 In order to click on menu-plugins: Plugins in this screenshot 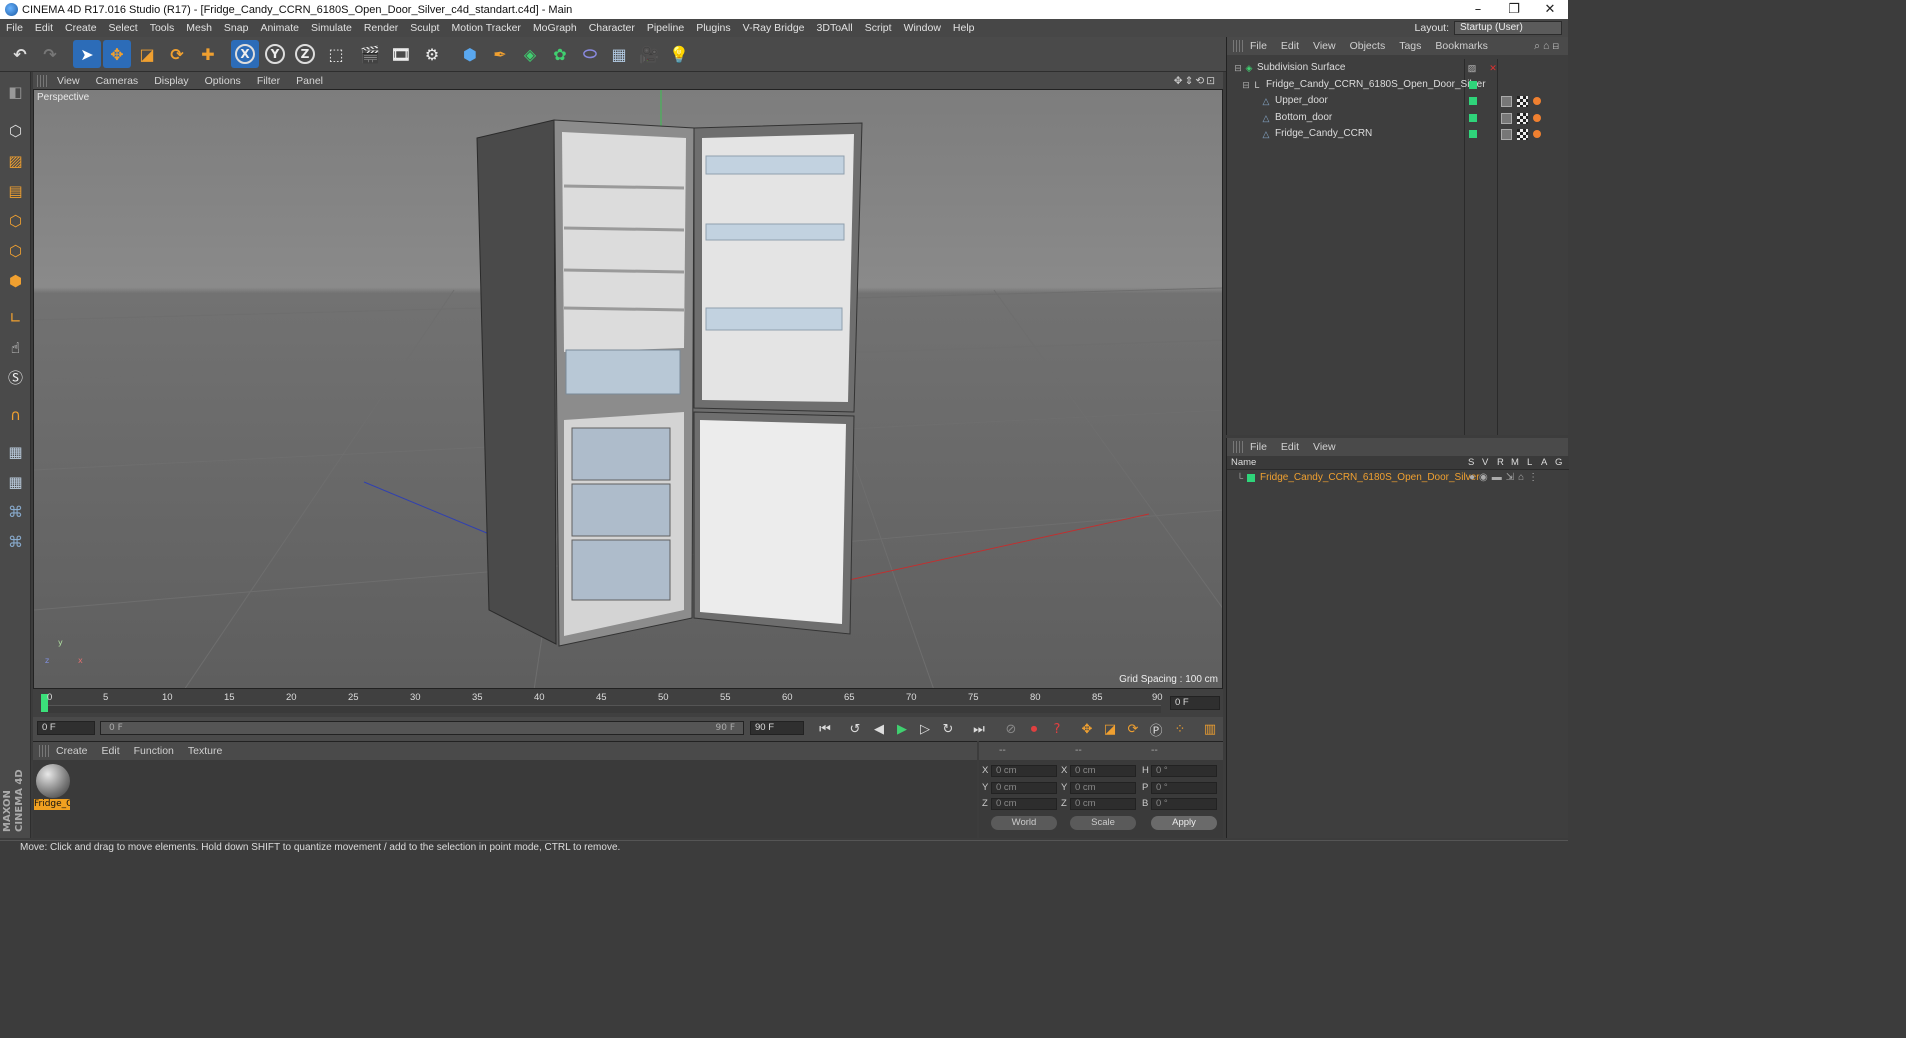, I will do `click(713, 28)`.